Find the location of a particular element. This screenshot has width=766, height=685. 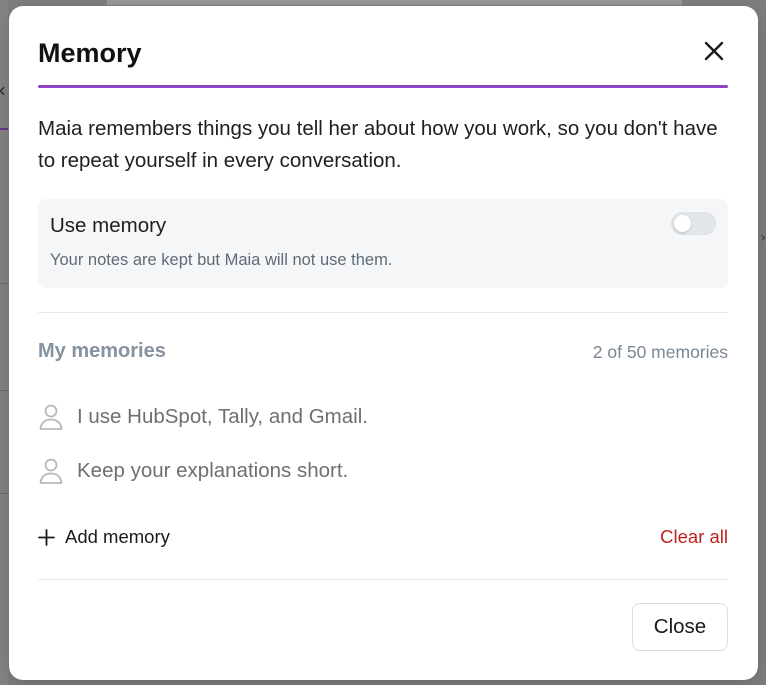

memory-text: I use HubSpot, Tally, and Gmail. is located at coordinates (222, 416).